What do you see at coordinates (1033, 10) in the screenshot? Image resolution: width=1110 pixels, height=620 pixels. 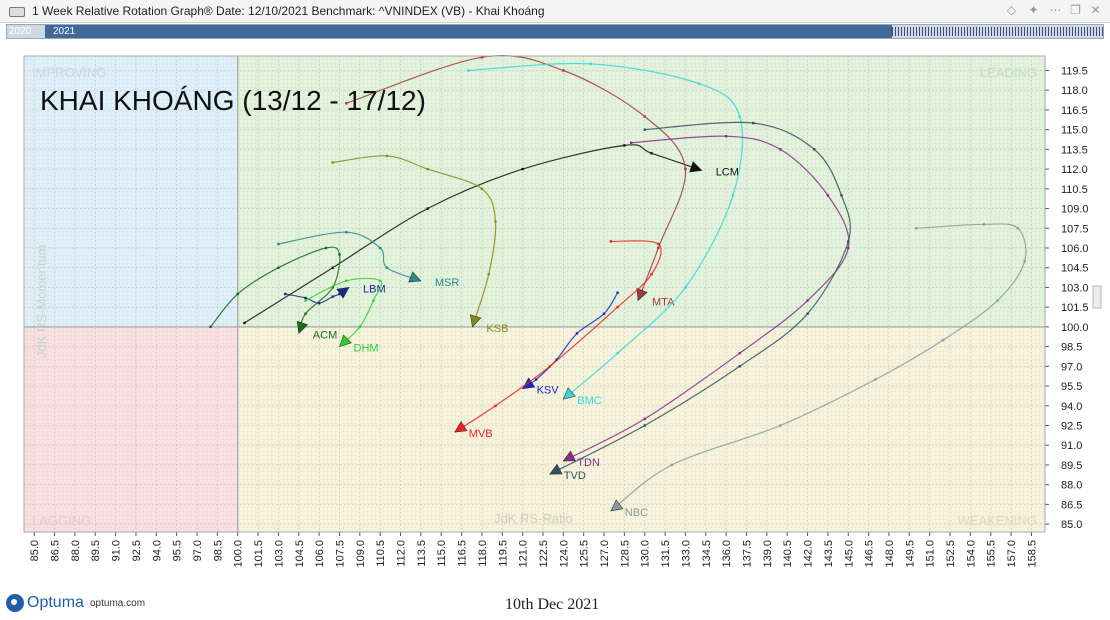 I see `pushpin-icon: ✦` at bounding box center [1033, 10].